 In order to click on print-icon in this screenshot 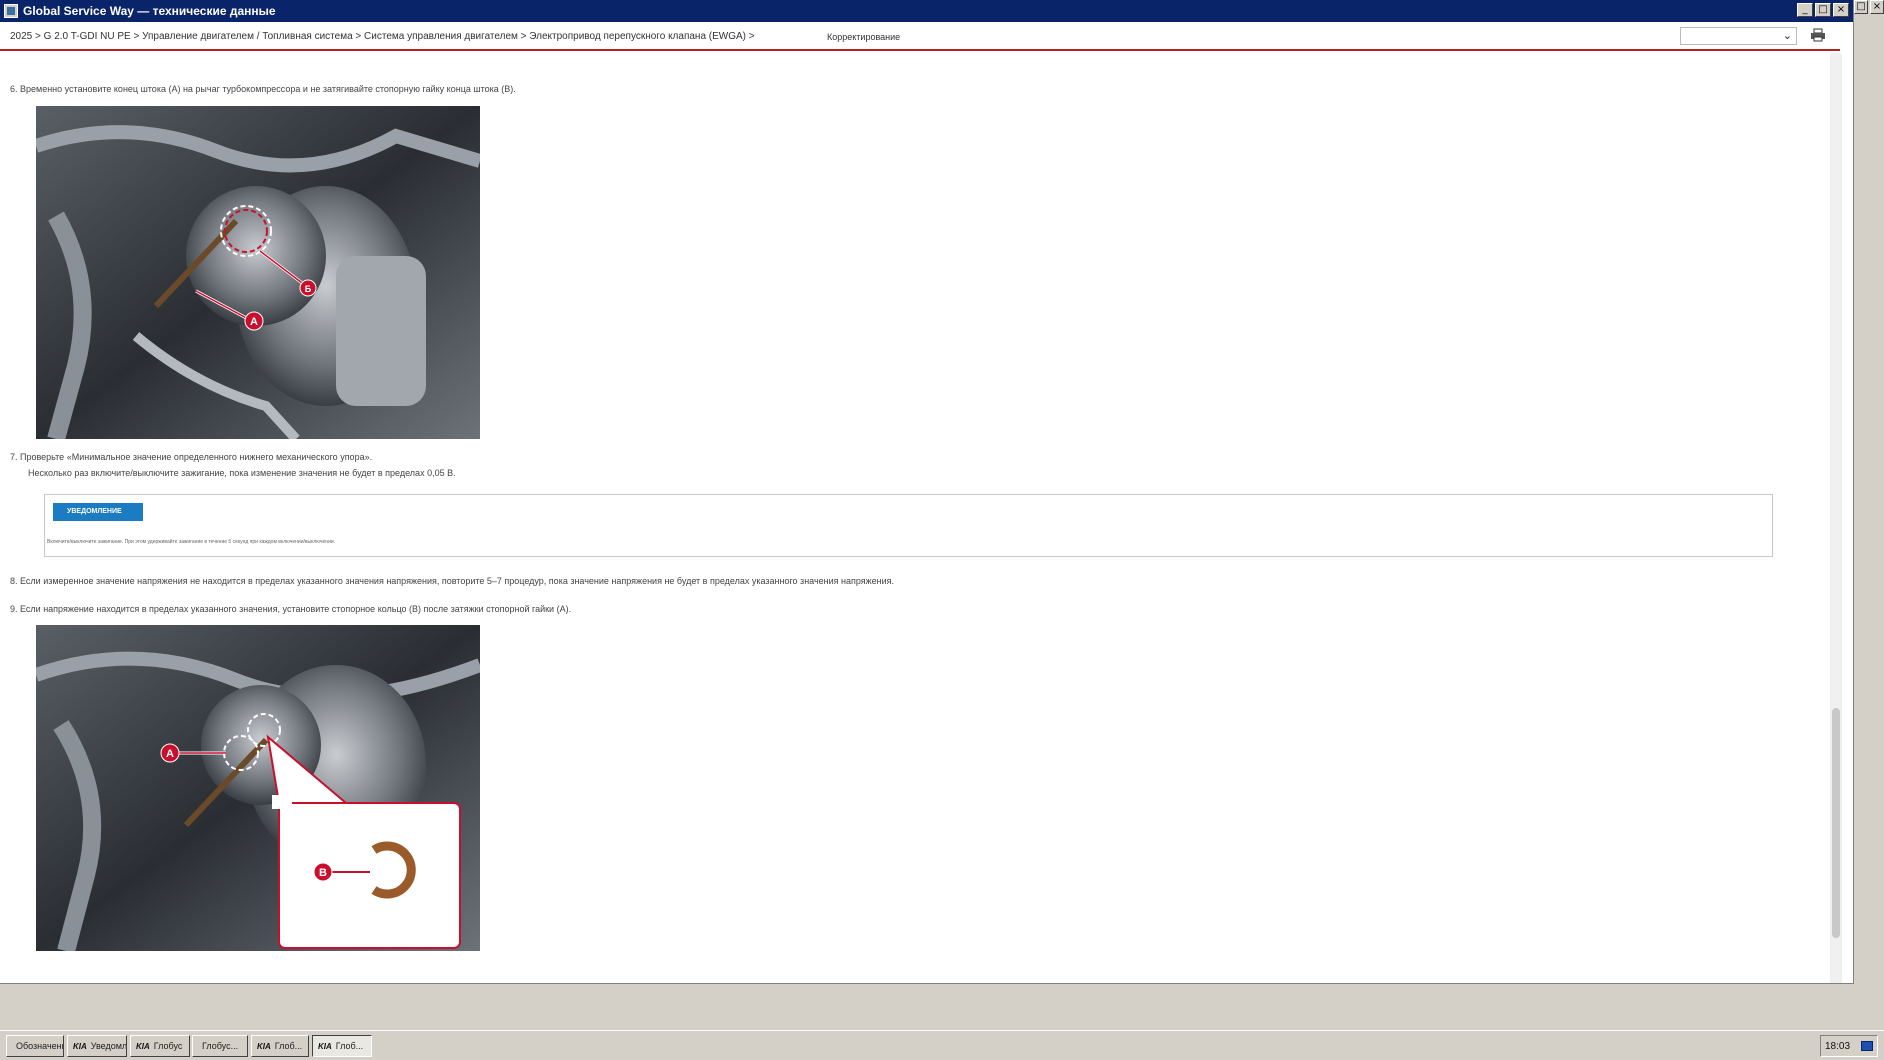, I will do `click(1818, 35)`.